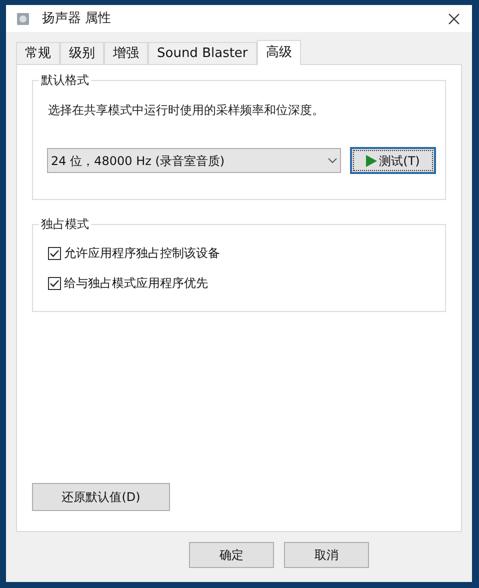 The image size is (479, 588). I want to click on checkbox-label: 允许应用程序独占控制该设备, so click(142, 253).